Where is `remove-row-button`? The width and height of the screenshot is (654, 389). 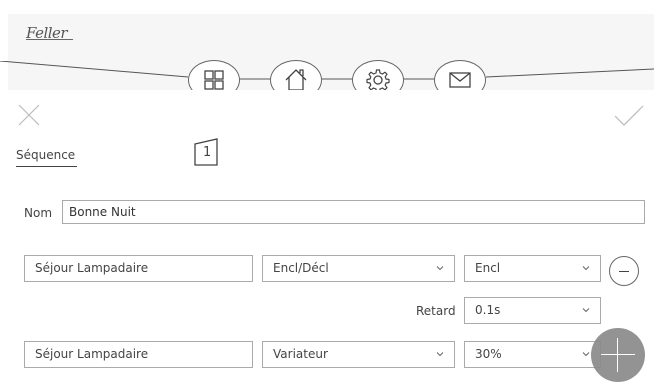
remove-row-button is located at coordinates (624, 271).